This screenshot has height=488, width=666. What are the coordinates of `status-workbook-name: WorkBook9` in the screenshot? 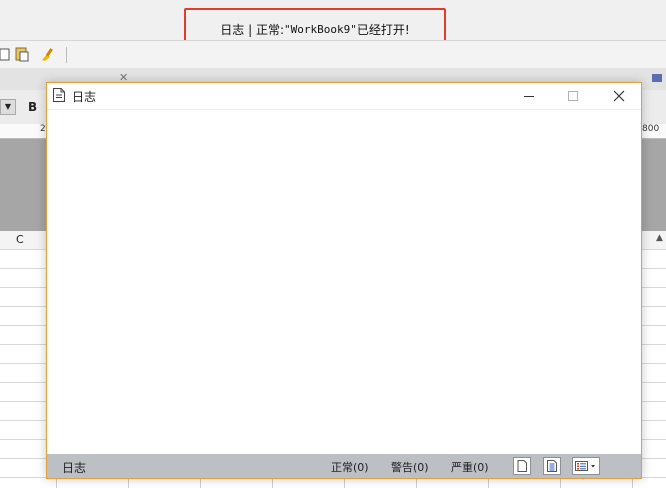 It's located at (320, 29).